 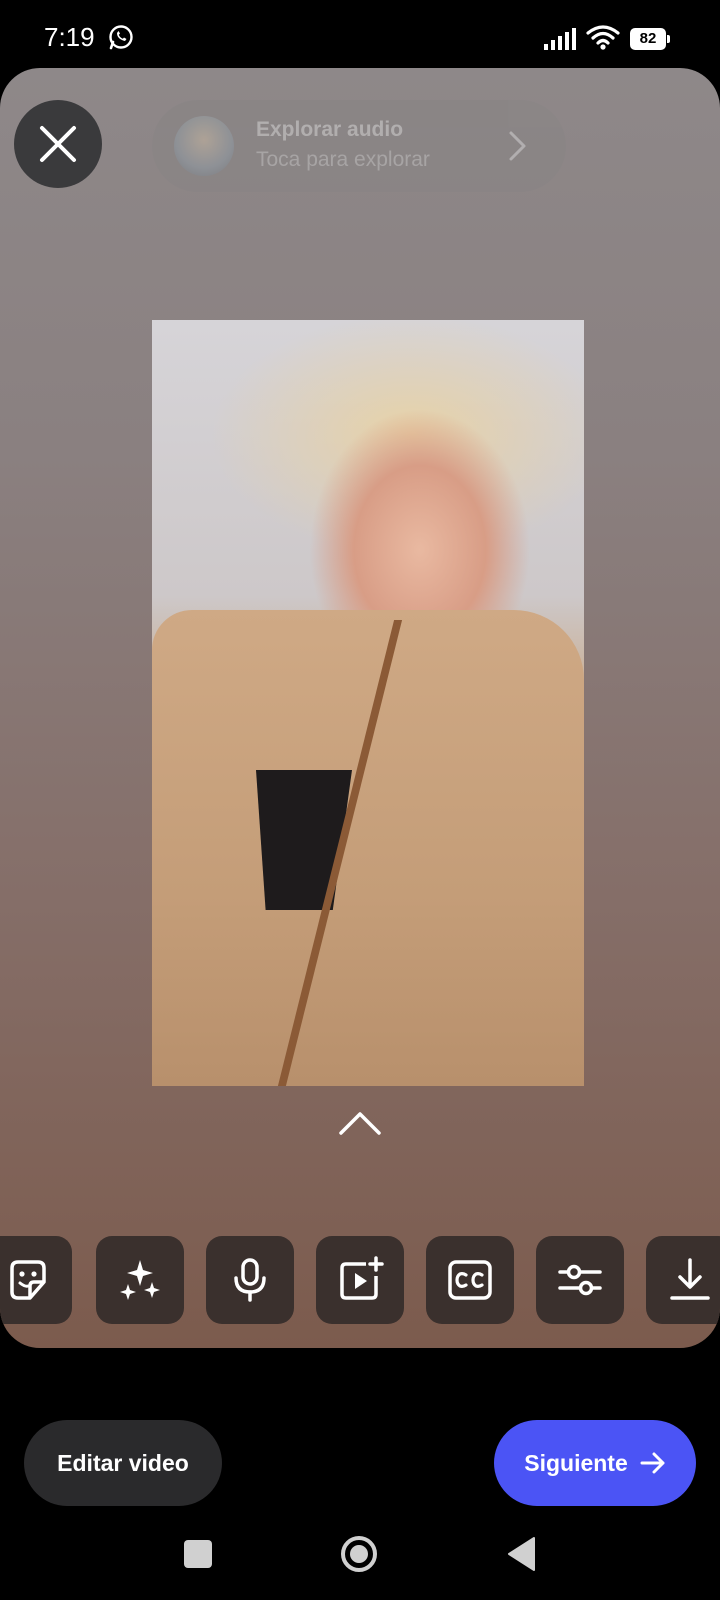 I want to click on signal-icon, so click(x=560, y=39).